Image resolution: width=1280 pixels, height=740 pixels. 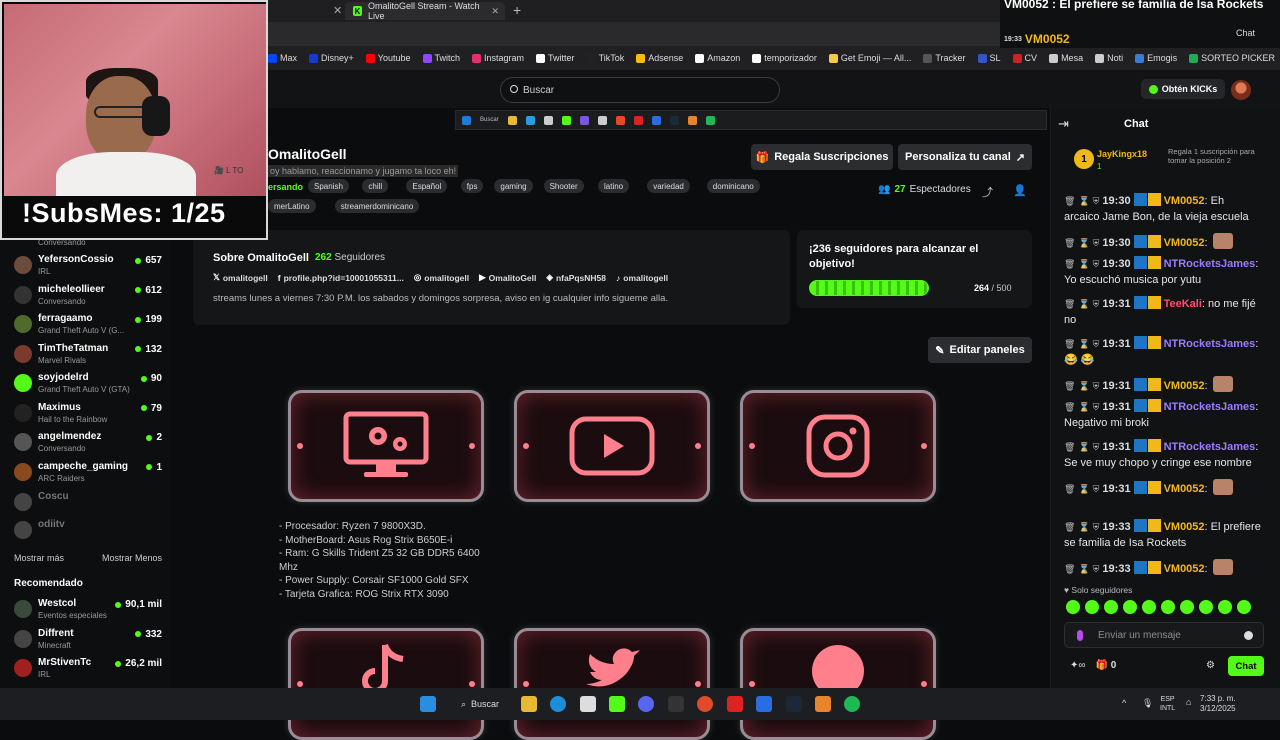 What do you see at coordinates (89, 610) in the screenshot?
I see `sidebar-channel: Westcol Eventos especiales 90,1 mil` at bounding box center [89, 610].